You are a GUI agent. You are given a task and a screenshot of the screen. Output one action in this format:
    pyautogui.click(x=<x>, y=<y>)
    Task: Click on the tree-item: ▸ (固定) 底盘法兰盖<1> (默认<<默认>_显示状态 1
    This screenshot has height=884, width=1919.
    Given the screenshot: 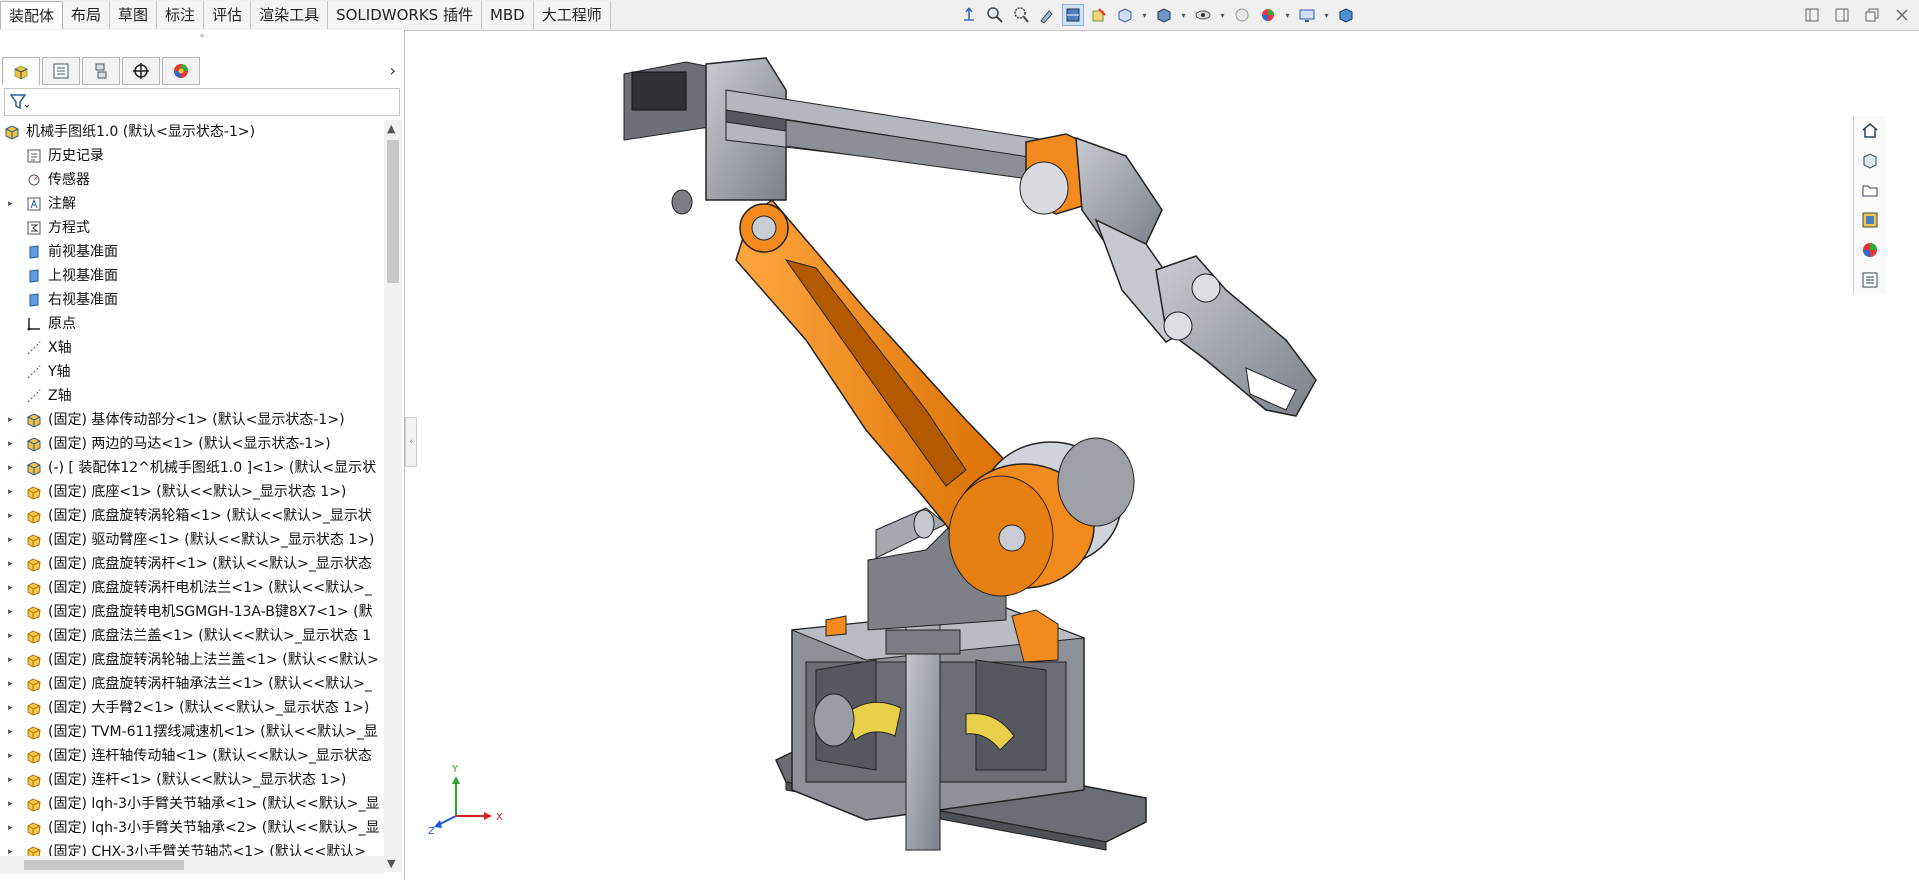 What is the action you would take?
    pyautogui.click(x=192, y=636)
    